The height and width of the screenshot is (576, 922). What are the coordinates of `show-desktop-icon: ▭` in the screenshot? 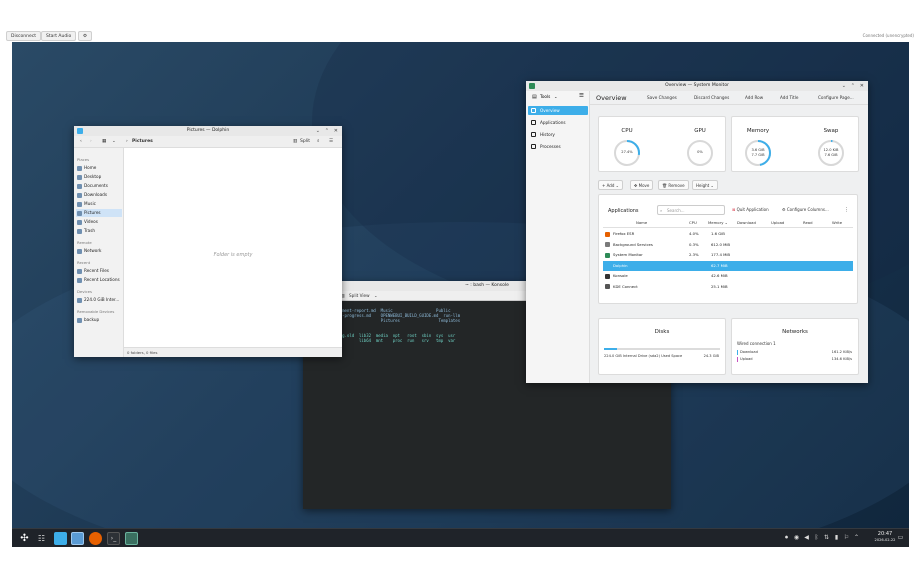 It's located at (900, 537).